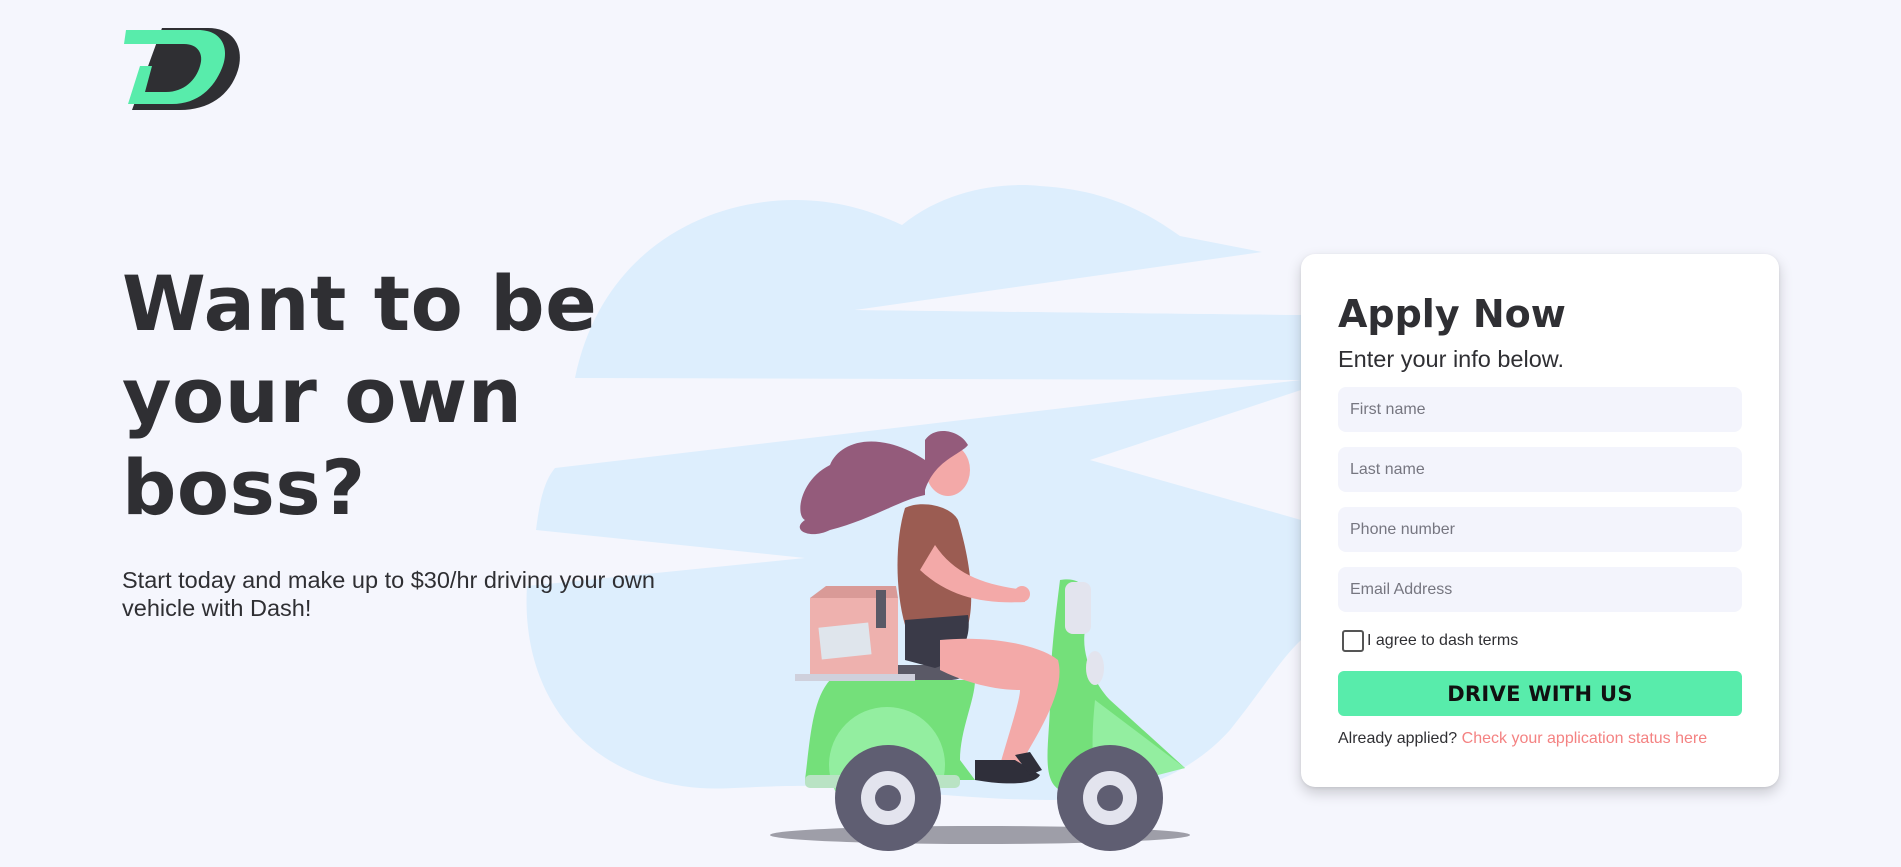  Describe the element at coordinates (1398, 738) in the screenshot. I see `status-prompt: Already applied?` at that location.